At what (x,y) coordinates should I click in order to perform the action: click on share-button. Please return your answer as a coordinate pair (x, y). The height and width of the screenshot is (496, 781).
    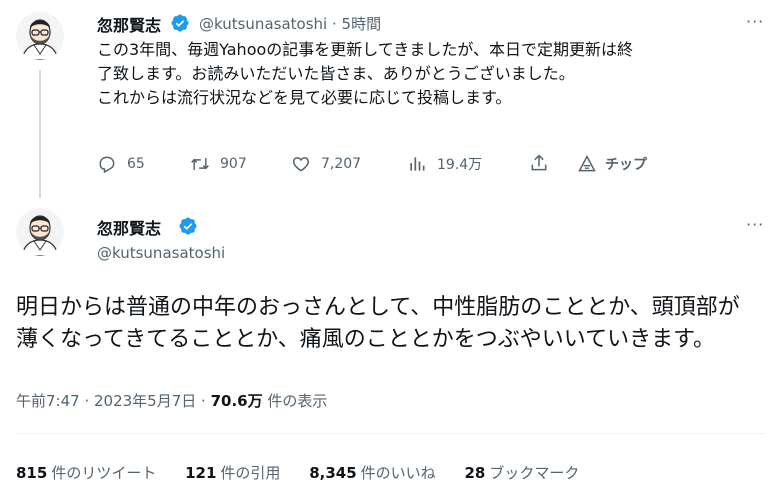
    Looking at the image, I should click on (539, 163).